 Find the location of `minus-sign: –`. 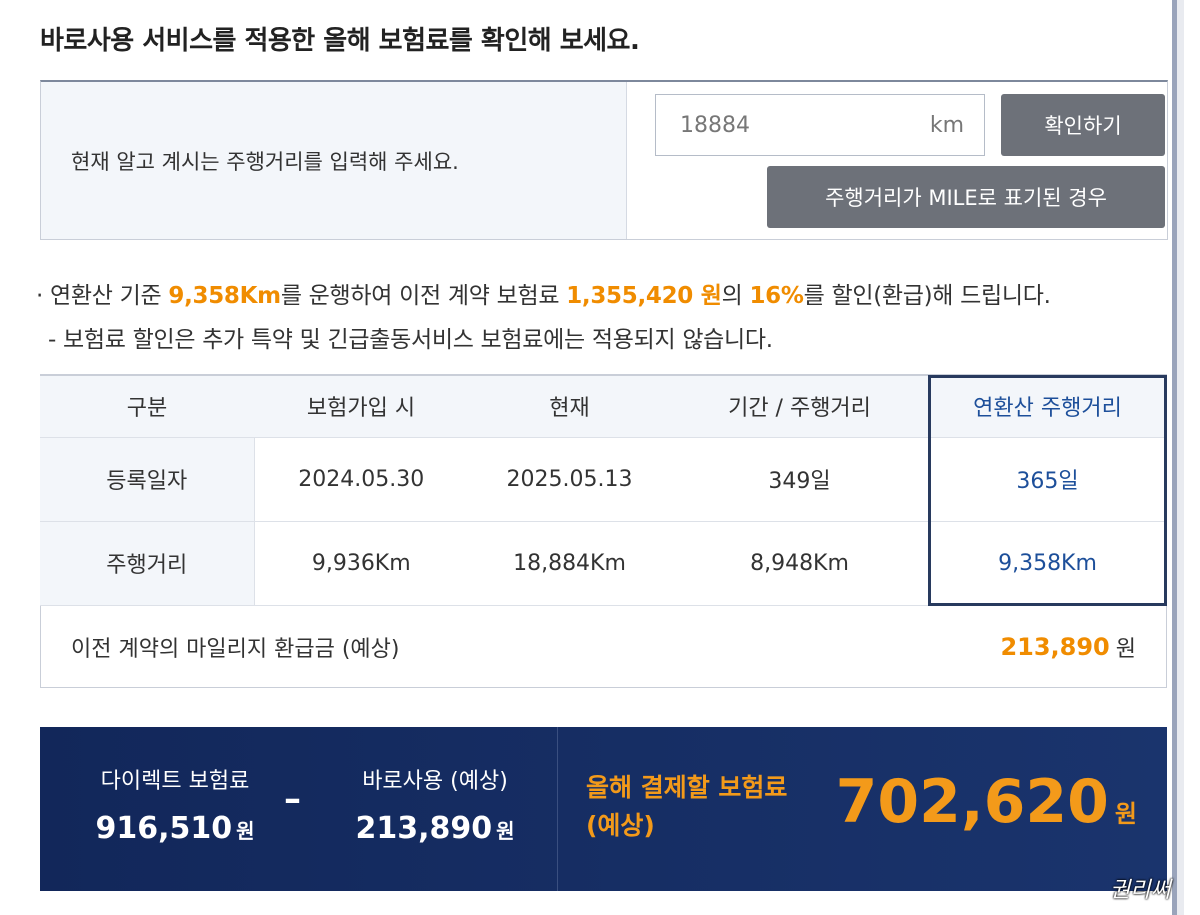

minus-sign: – is located at coordinates (292, 799).